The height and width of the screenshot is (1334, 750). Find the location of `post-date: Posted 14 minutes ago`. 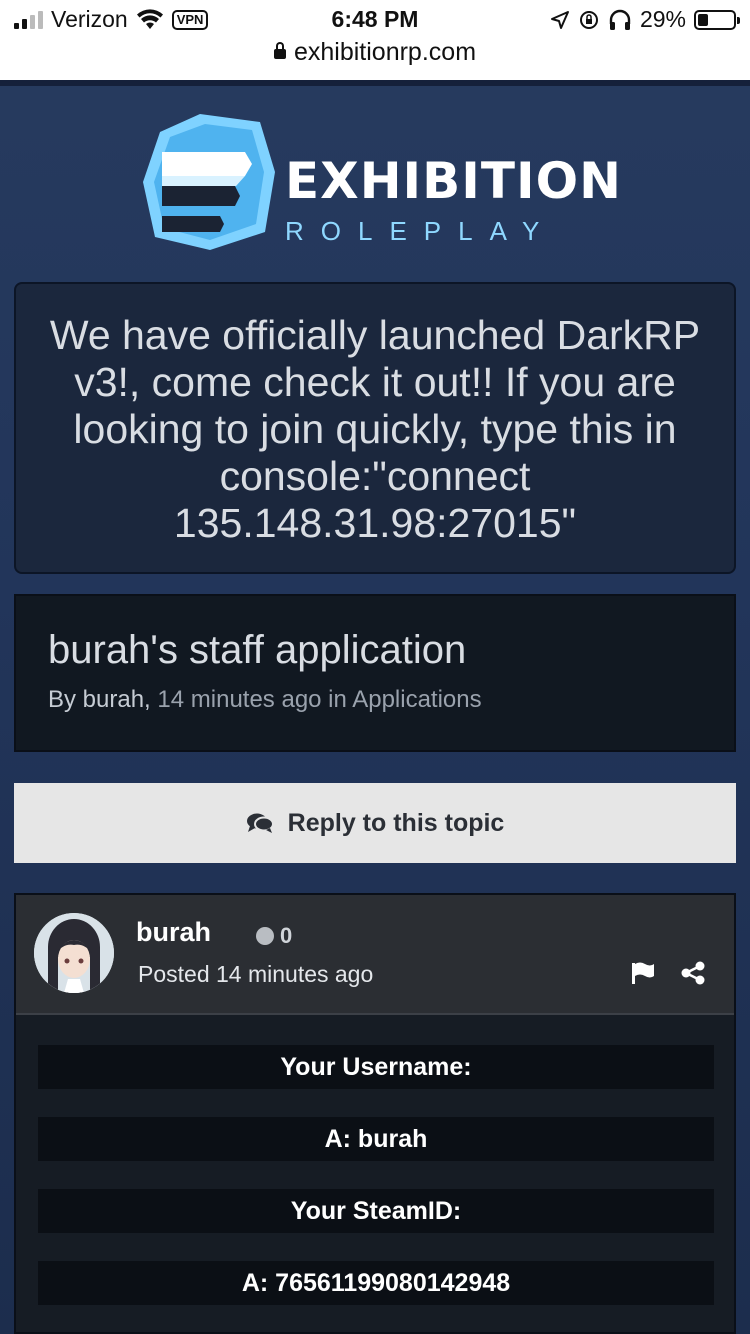

post-date: Posted 14 minutes ago is located at coordinates (255, 974).